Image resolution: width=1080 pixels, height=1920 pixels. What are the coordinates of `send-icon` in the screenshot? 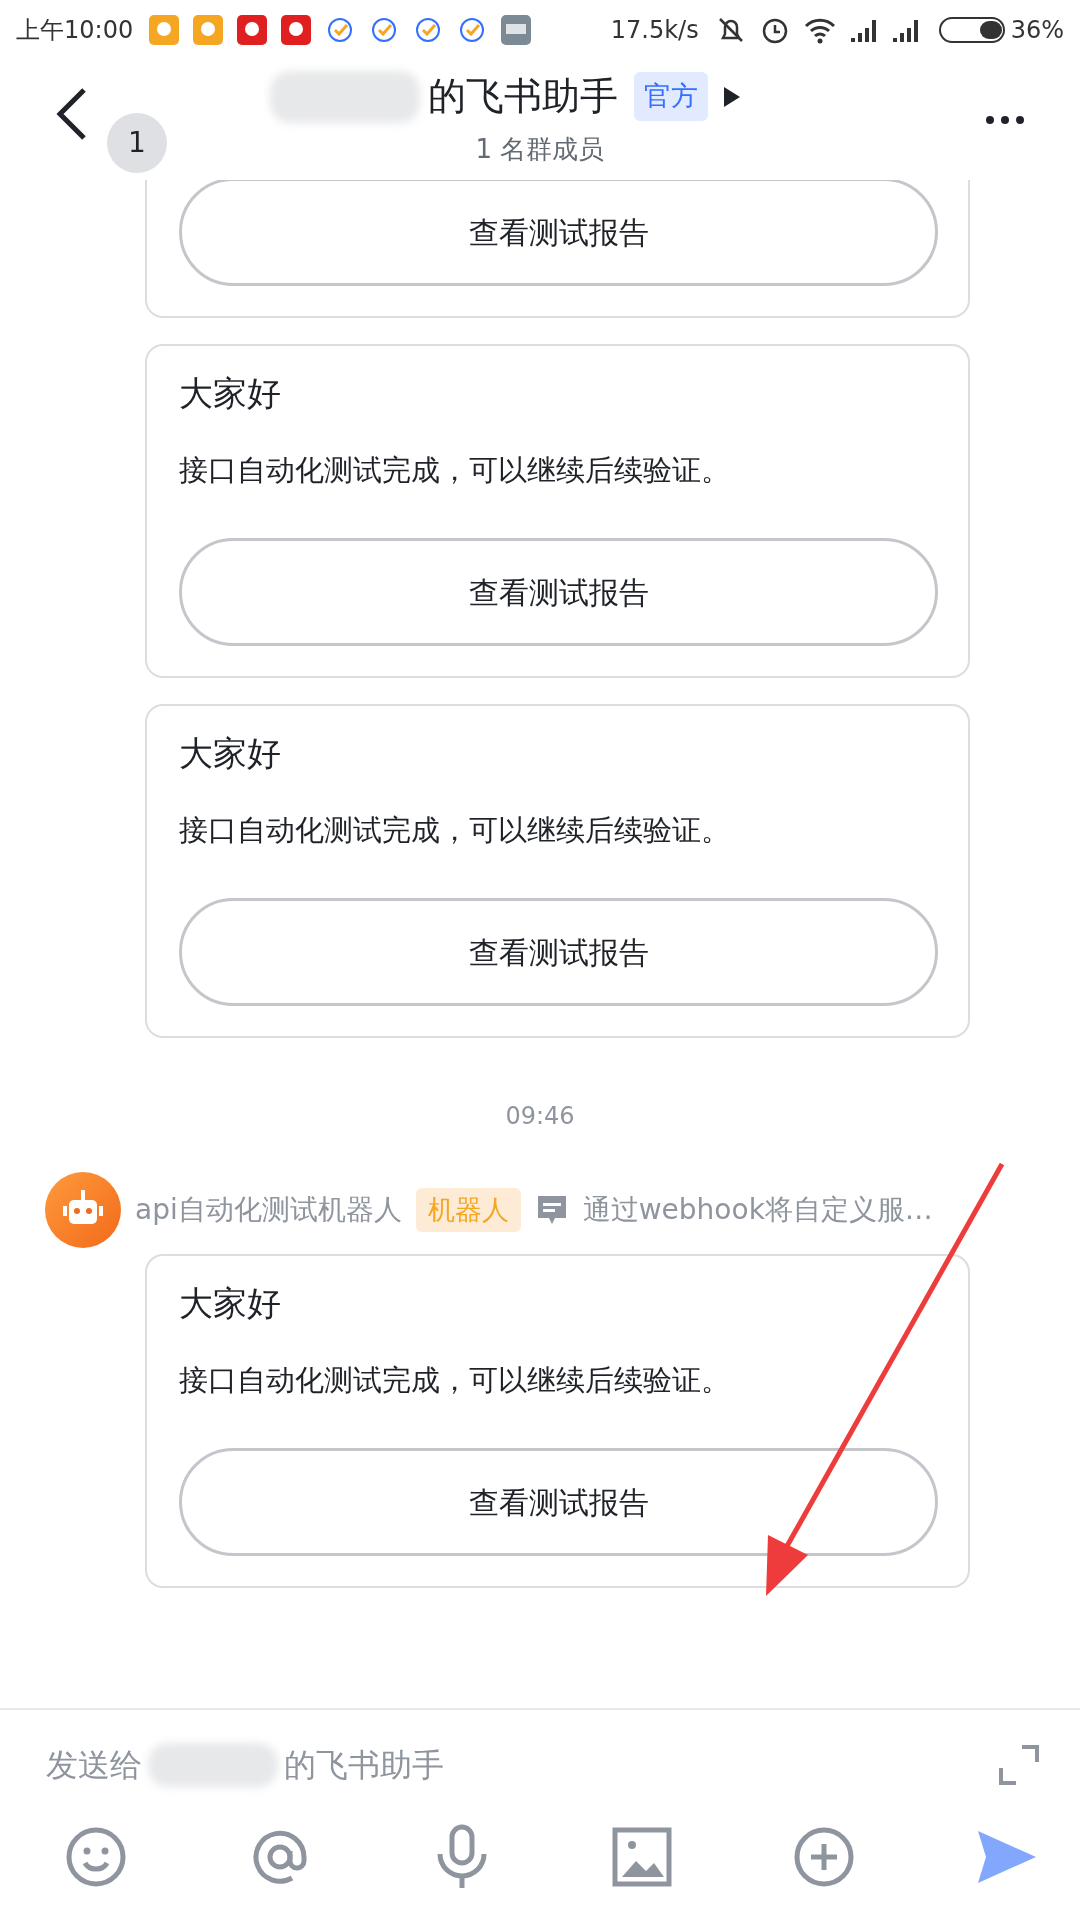 It's located at (1007, 1857).